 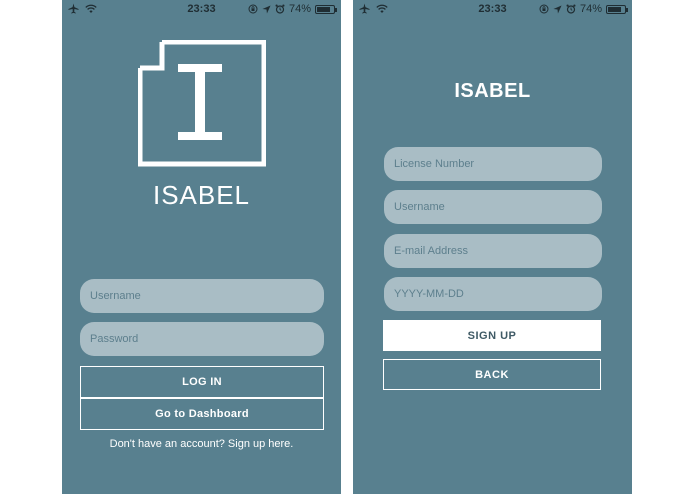 I want to click on signup-button: SIGN UP, so click(x=492, y=335).